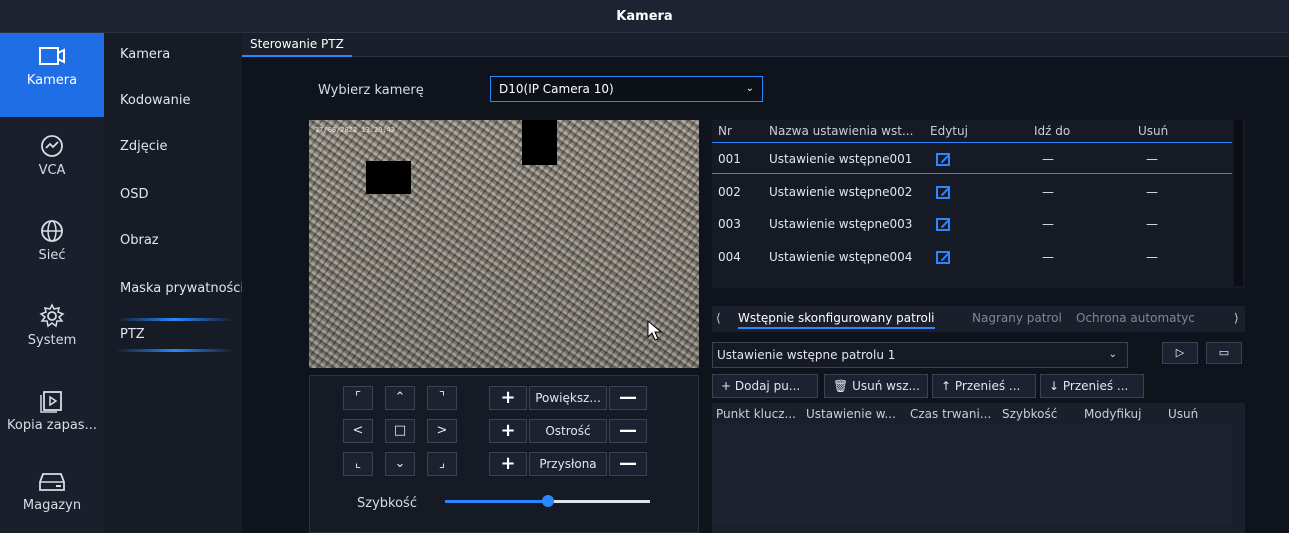 The image size is (1289, 533). Describe the element at coordinates (1180, 353) in the screenshot. I see `start-patrol-button: ▷` at that location.